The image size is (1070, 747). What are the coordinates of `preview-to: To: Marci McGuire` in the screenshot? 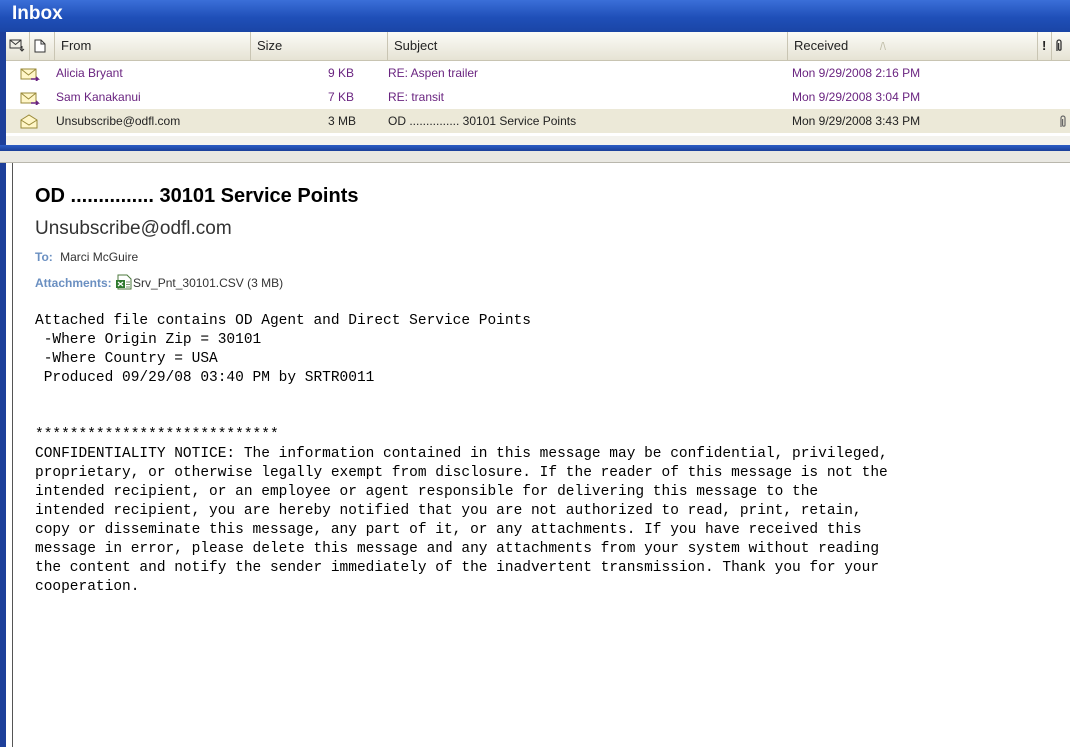 It's located at (86, 257).